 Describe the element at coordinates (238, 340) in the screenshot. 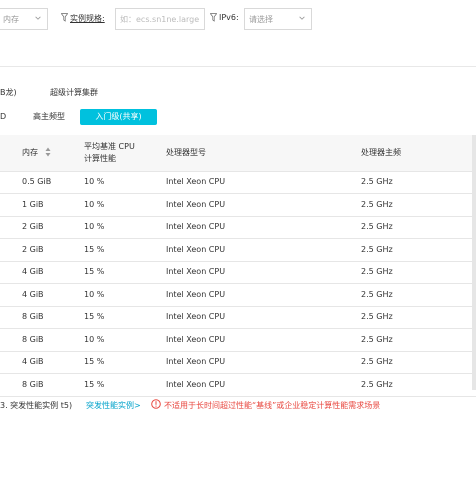

I see `table-row: 8 GiB 10 % Intel Xeon CPU 2.5 GHz` at that location.